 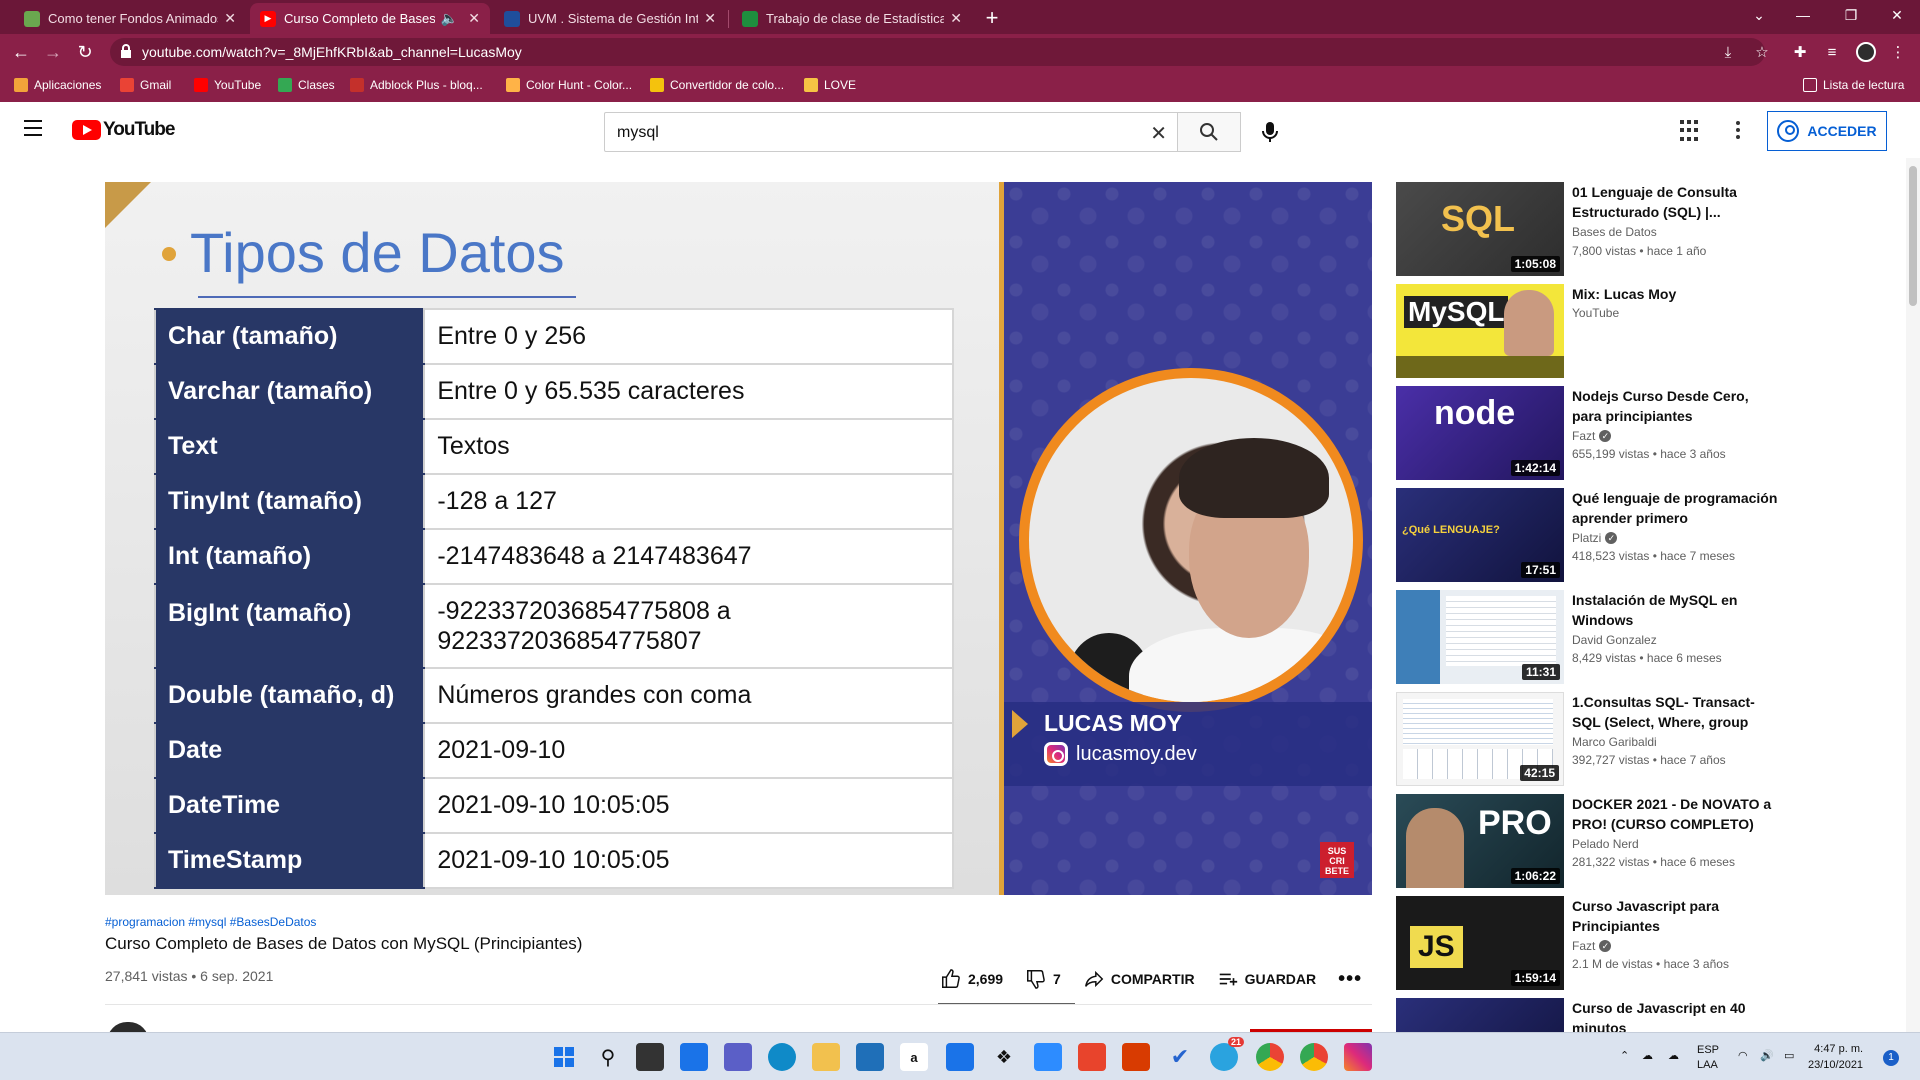 What do you see at coordinates (123, 130) in the screenshot?
I see `youtube-logo: YouTube` at bounding box center [123, 130].